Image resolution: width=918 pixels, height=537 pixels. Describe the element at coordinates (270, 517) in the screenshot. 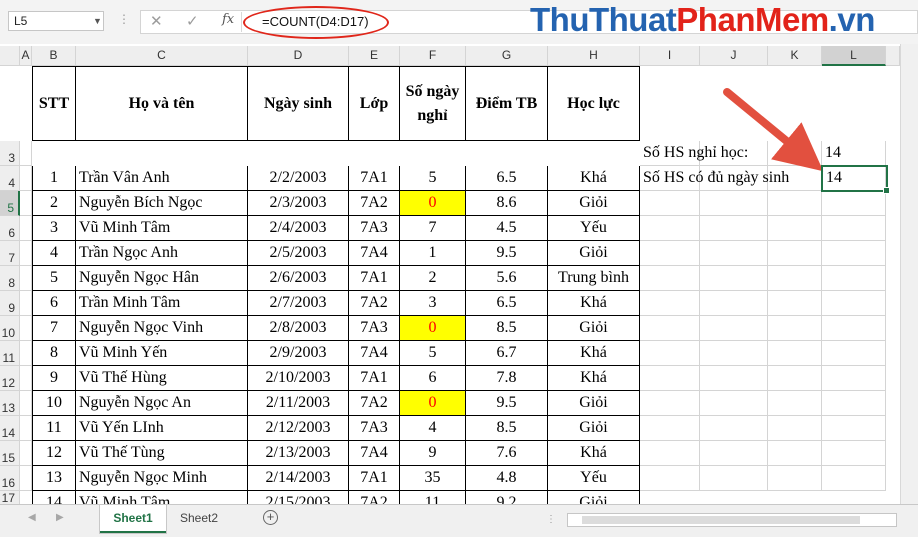

I see `add-sheet-icon: +` at that location.